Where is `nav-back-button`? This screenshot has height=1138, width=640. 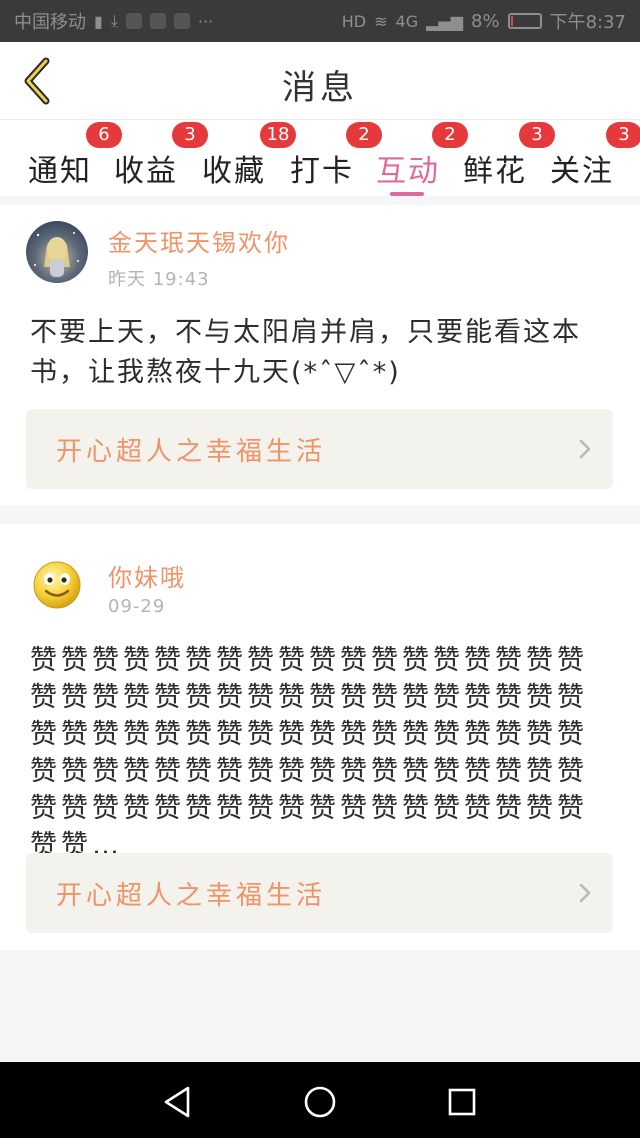
nav-back-button is located at coordinates (178, 1102).